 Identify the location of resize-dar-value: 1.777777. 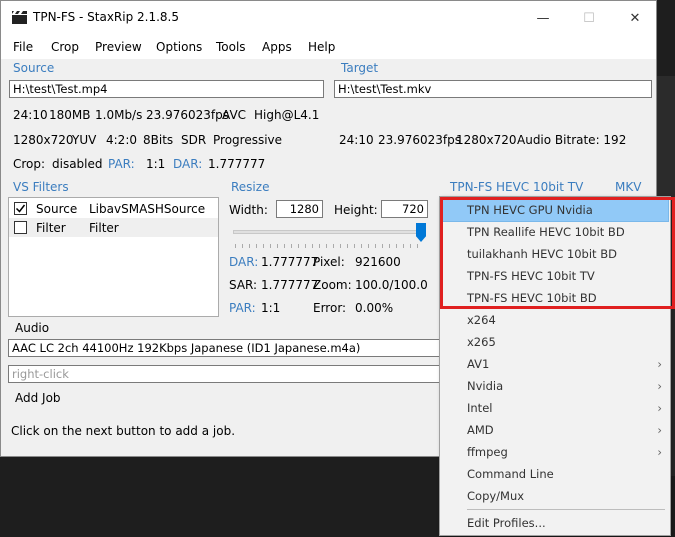
(290, 262).